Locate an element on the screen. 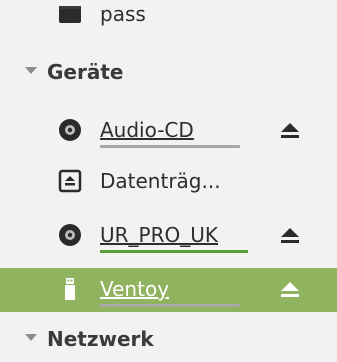  section-header-label: Geräte is located at coordinates (85, 72).